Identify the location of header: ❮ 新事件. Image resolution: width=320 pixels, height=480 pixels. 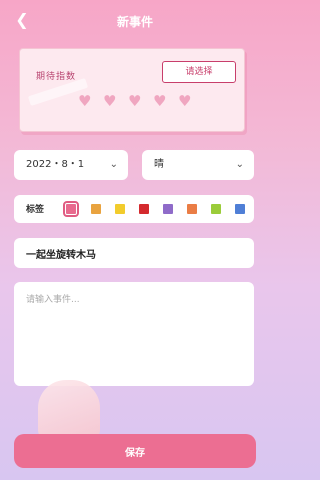
(135, 21).